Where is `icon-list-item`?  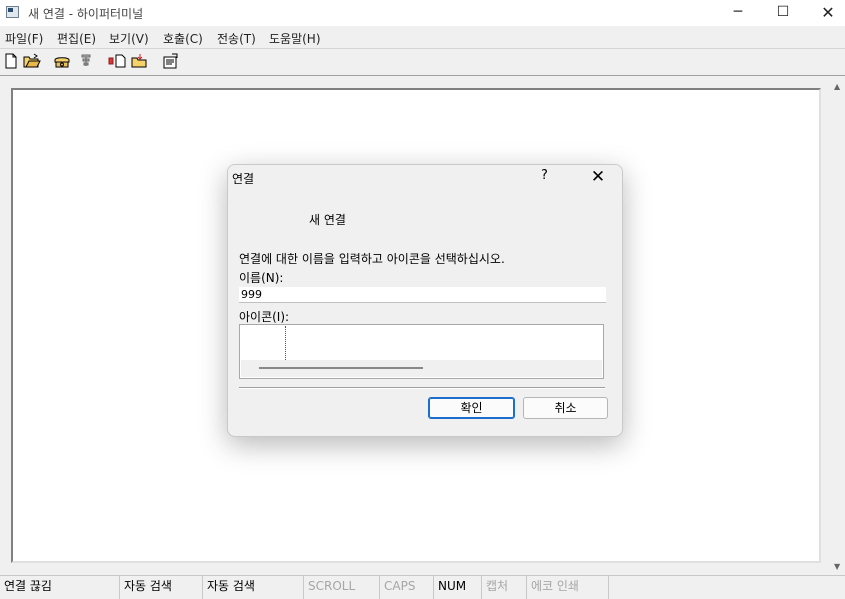 icon-list-item is located at coordinates (263, 343).